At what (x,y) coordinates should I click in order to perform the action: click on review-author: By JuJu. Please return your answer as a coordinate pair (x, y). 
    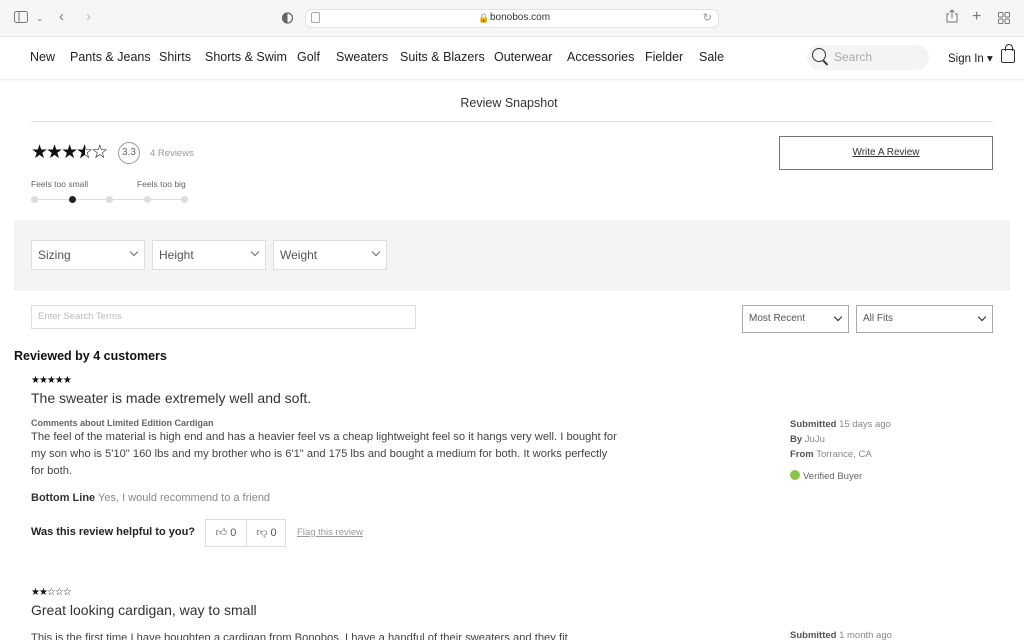
    Looking at the image, I should click on (807, 439).